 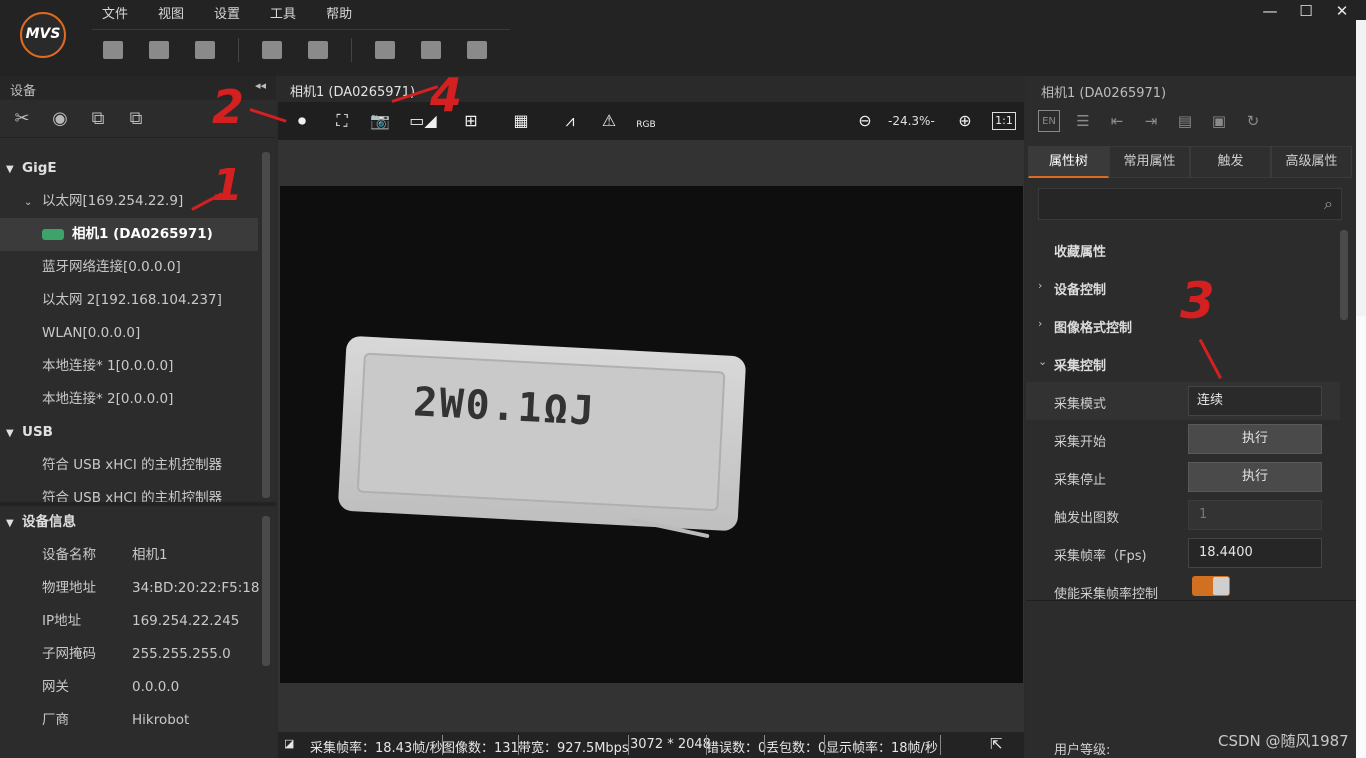 I want to click on acq-start-button: 执行, so click(x=1255, y=439).